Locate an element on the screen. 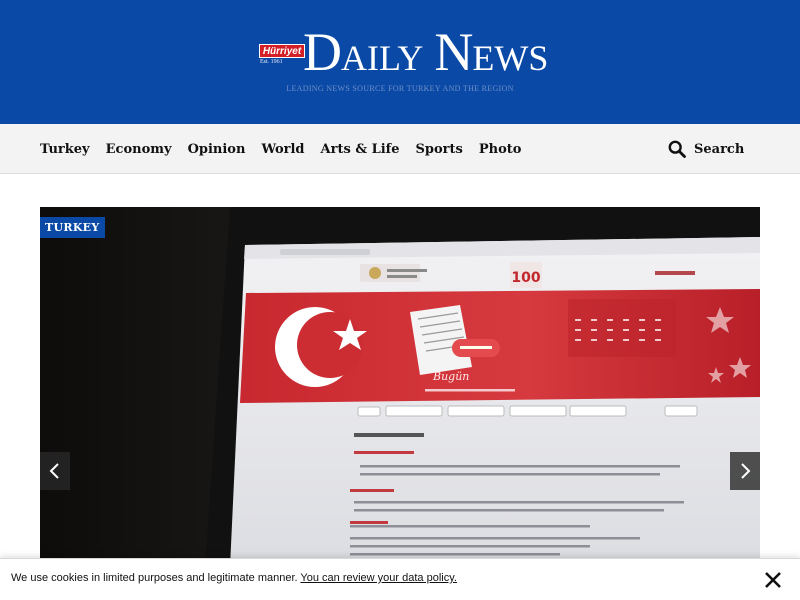 Image resolution: width=800 pixels, height=600 pixels. cookie-close-button is located at coordinates (773, 580).